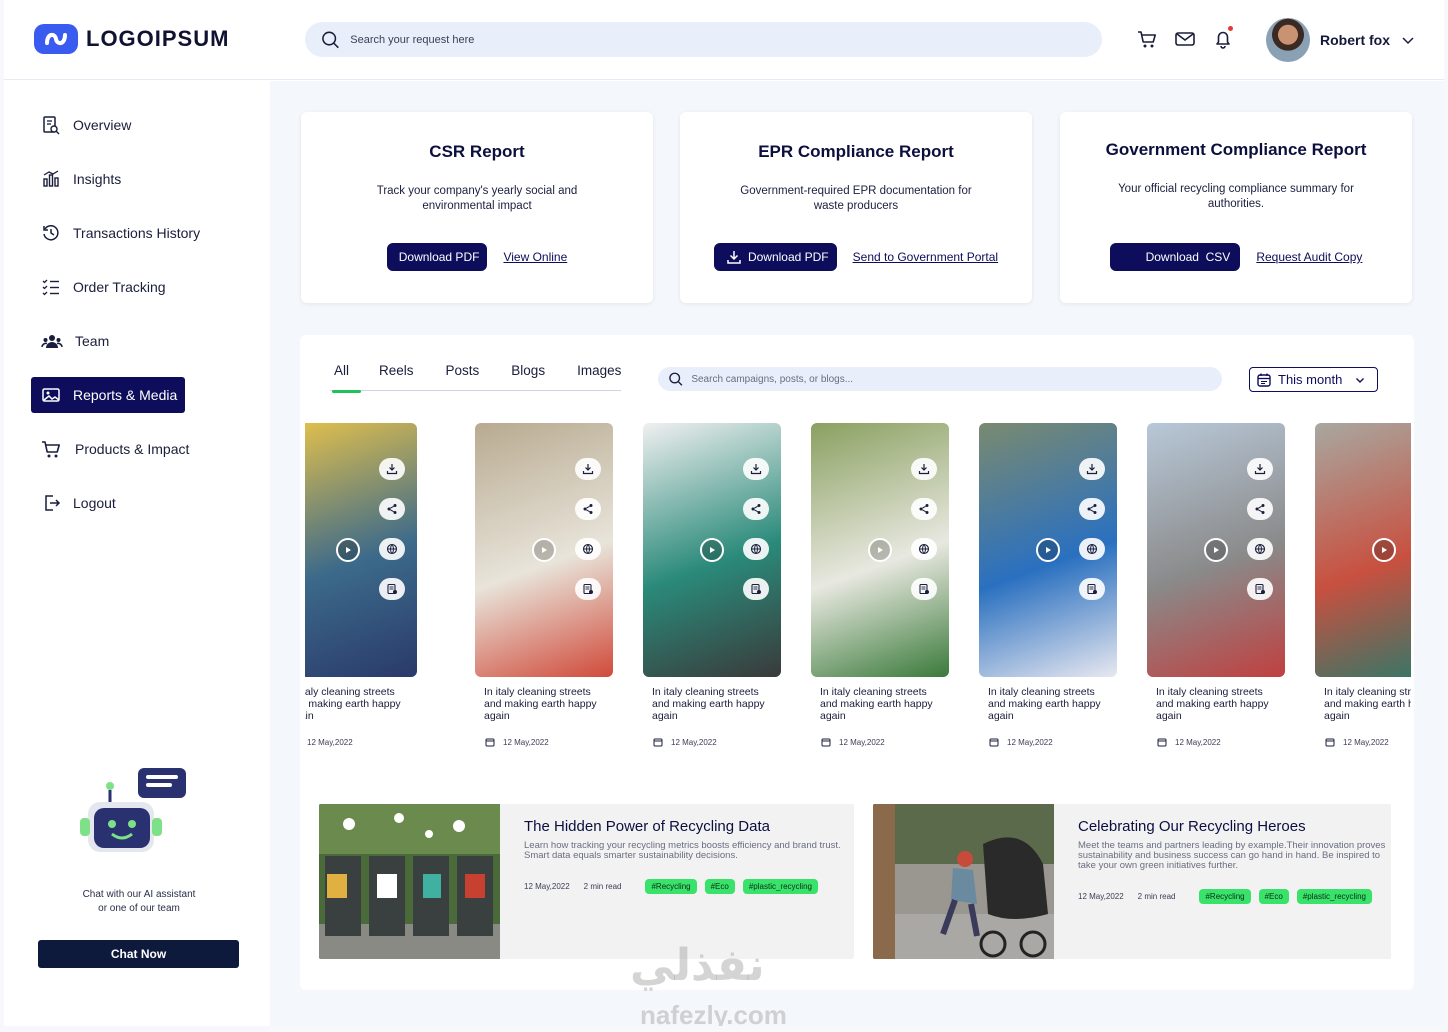 The height and width of the screenshot is (1032, 1448). I want to click on user-menu: Robert fox, so click(1341, 40).